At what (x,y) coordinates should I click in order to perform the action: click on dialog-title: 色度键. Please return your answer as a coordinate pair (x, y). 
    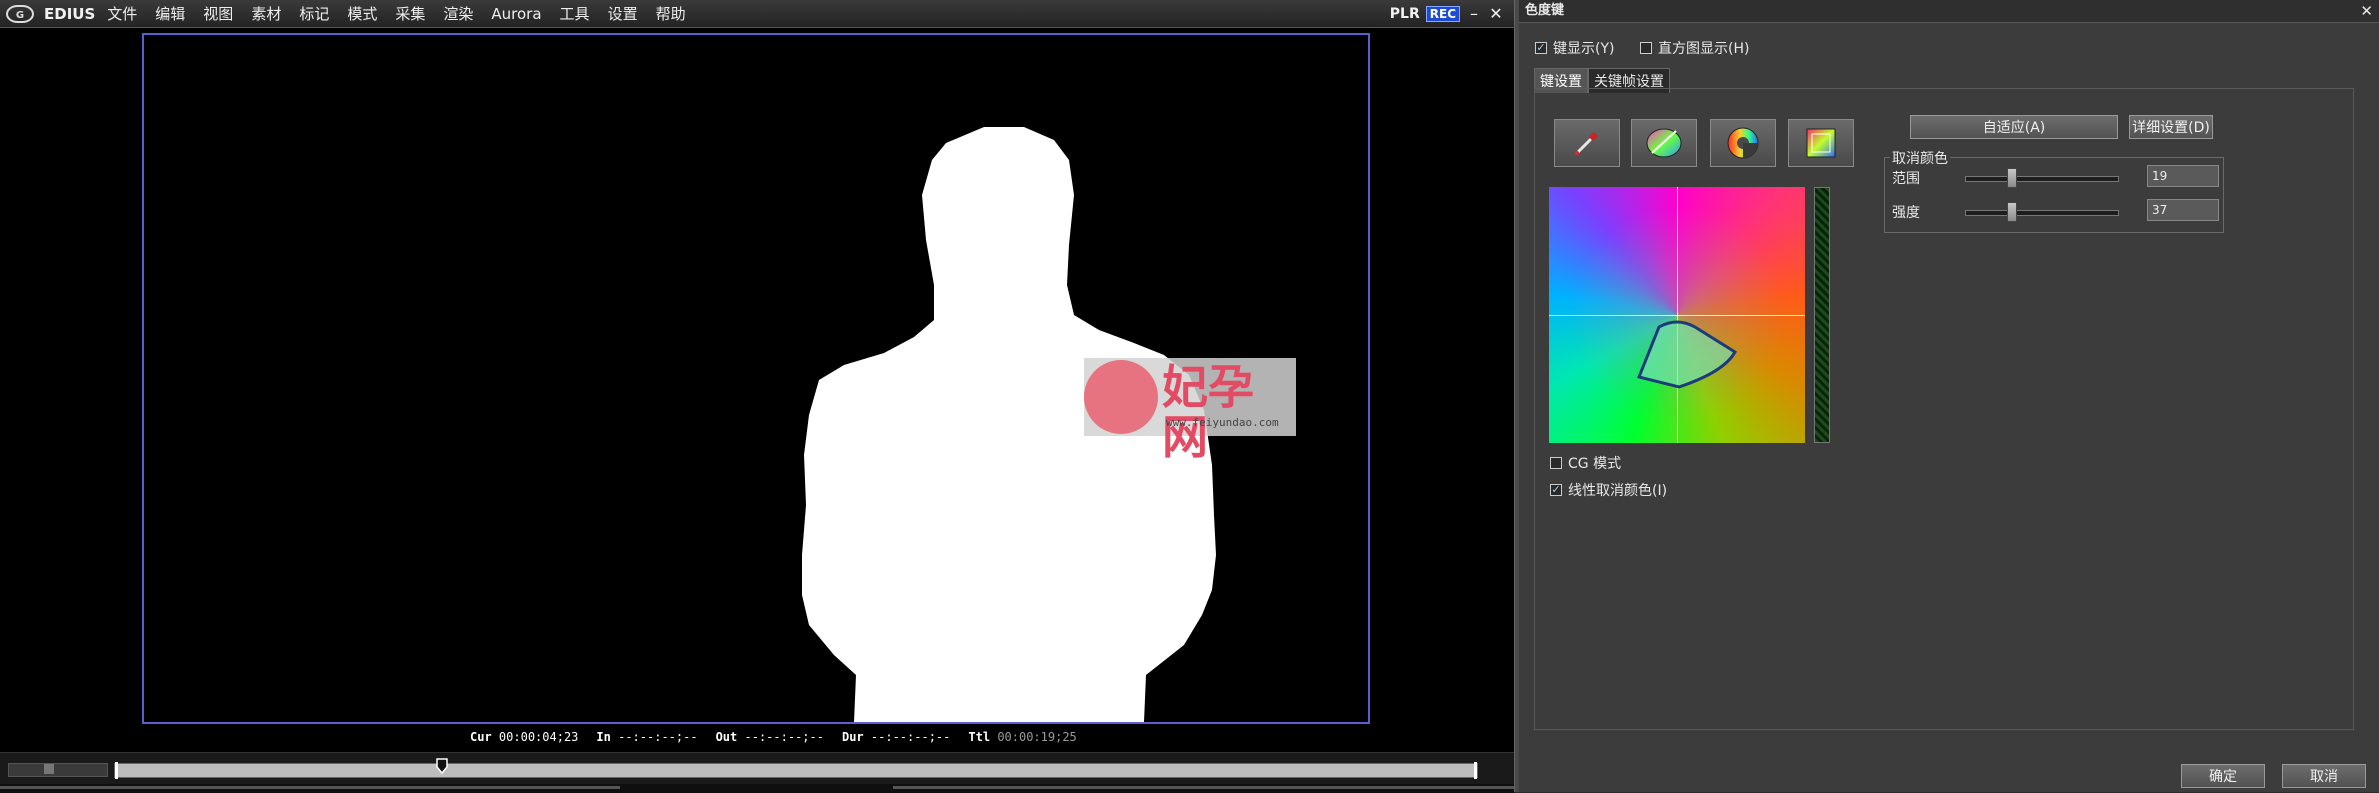
    Looking at the image, I should click on (1545, 10).